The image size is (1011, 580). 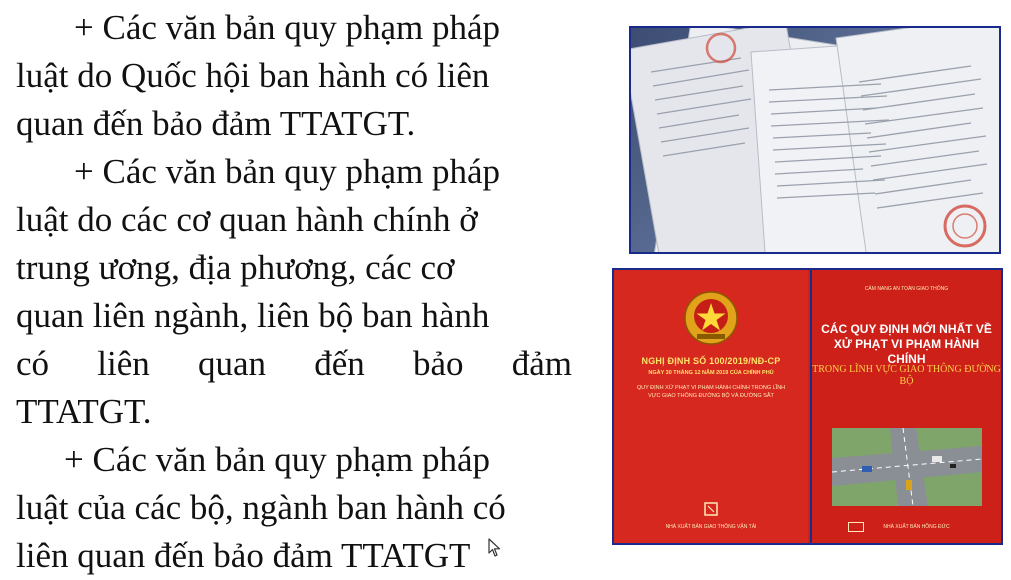 What do you see at coordinates (495, 547) in the screenshot?
I see `mouse-pointer-icon` at bounding box center [495, 547].